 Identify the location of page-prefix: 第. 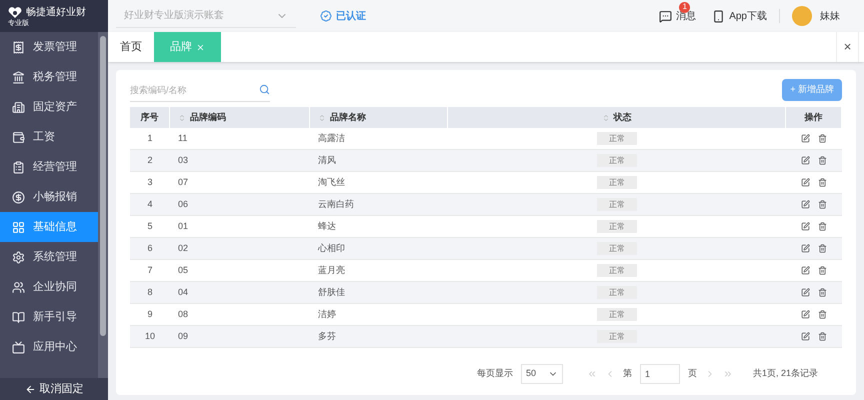
(627, 373).